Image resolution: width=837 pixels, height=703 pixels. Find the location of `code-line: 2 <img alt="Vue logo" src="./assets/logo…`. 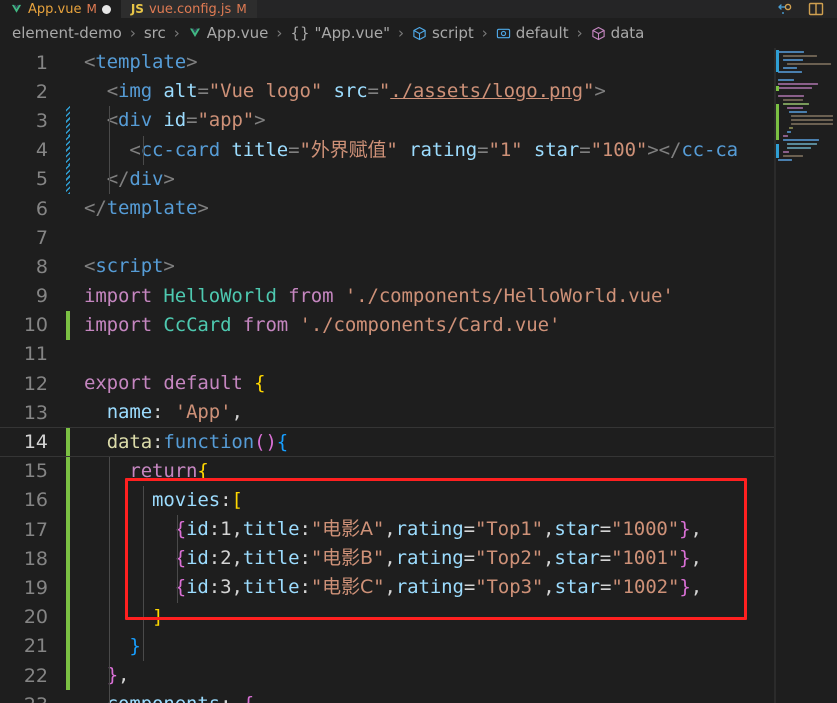

code-line: 2 <img alt="Vue logo" src="./assets/logo… is located at coordinates (418, 91).